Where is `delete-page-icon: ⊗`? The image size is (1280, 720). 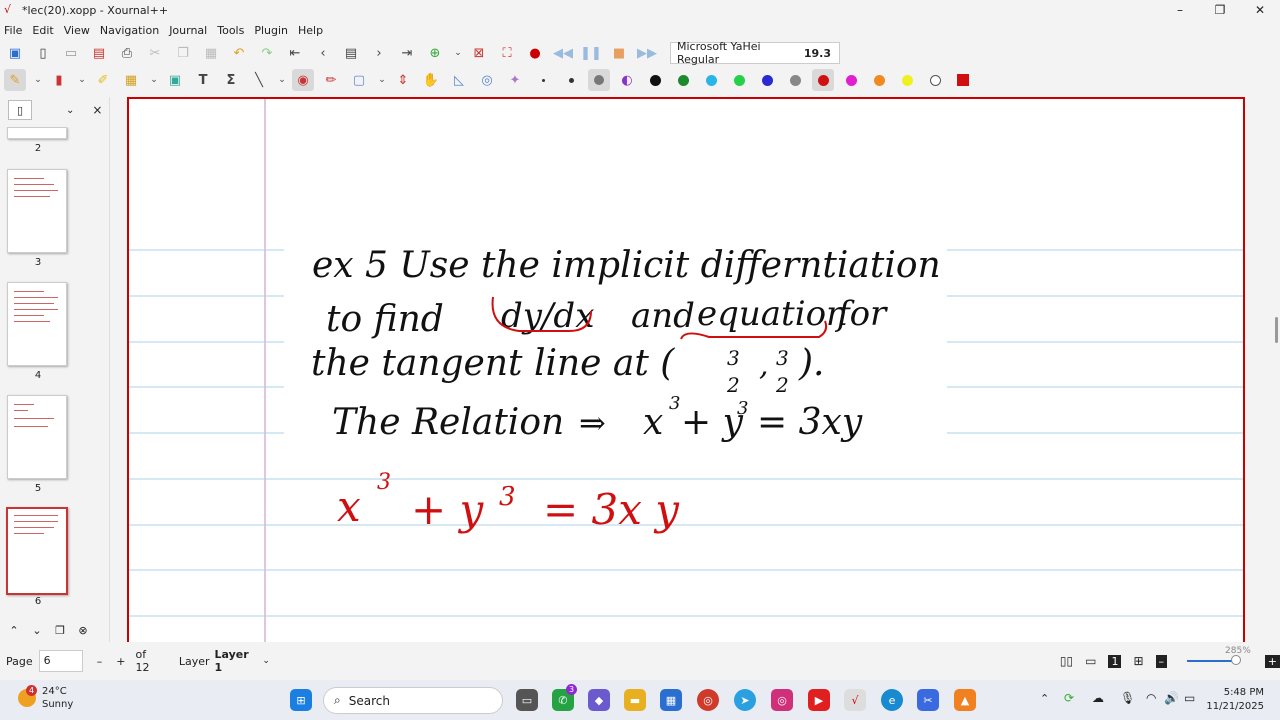 delete-page-icon: ⊗ is located at coordinates (83, 630).